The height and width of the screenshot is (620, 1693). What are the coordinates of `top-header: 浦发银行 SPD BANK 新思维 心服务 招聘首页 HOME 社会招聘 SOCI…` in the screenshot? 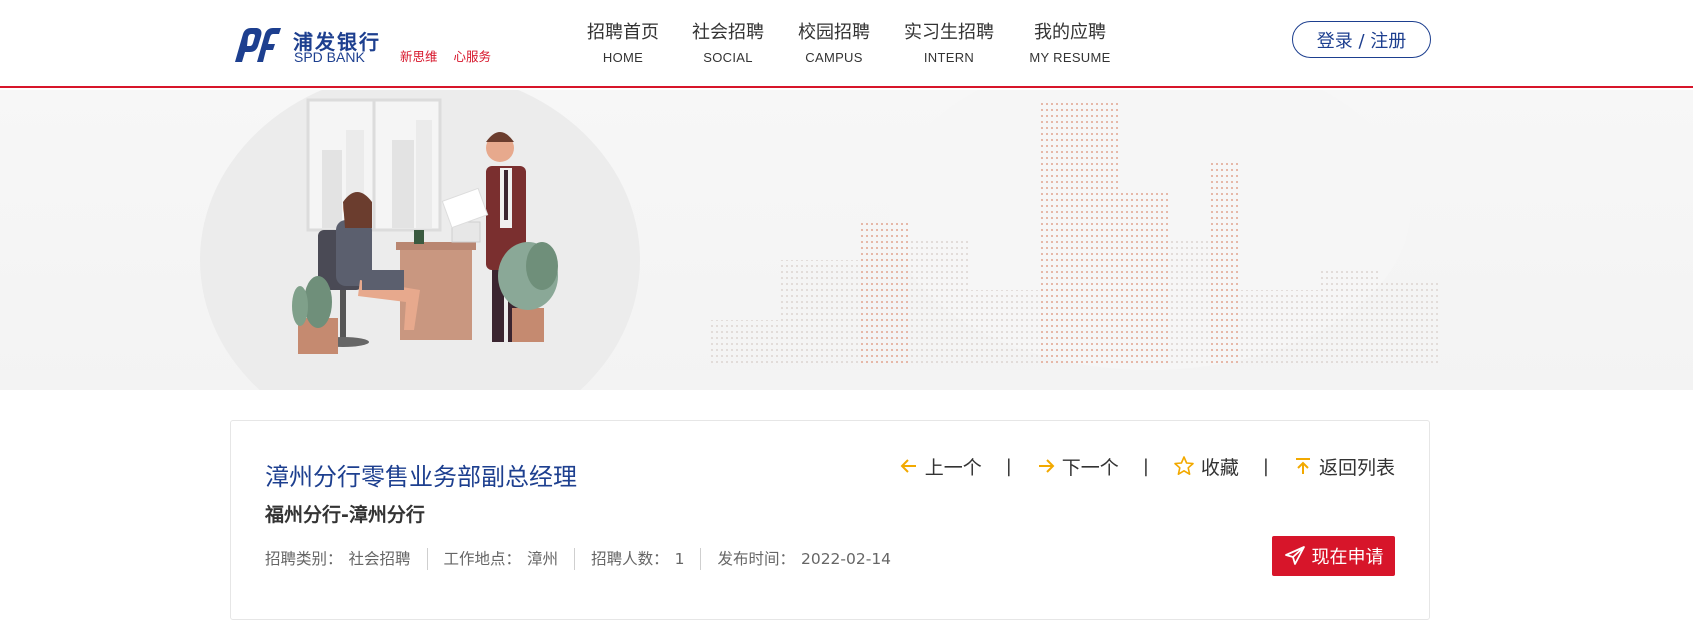 It's located at (846, 44).